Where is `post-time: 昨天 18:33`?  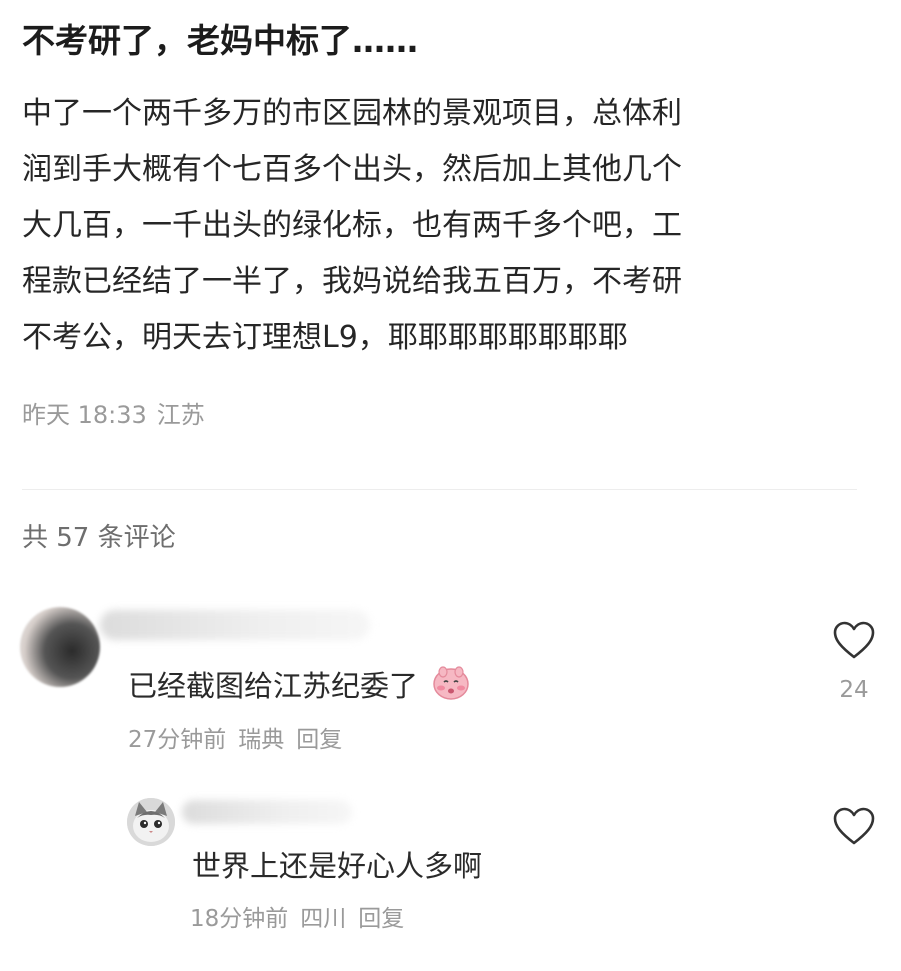 post-time: 昨天 18:33 is located at coordinates (84, 415).